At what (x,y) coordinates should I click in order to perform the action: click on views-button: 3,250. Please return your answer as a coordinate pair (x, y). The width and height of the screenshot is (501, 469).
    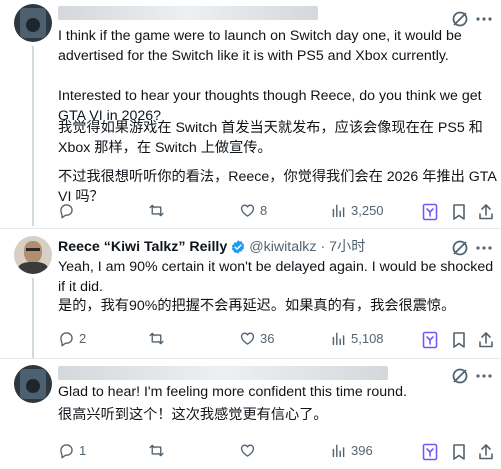
    Looking at the image, I should click on (357, 210).